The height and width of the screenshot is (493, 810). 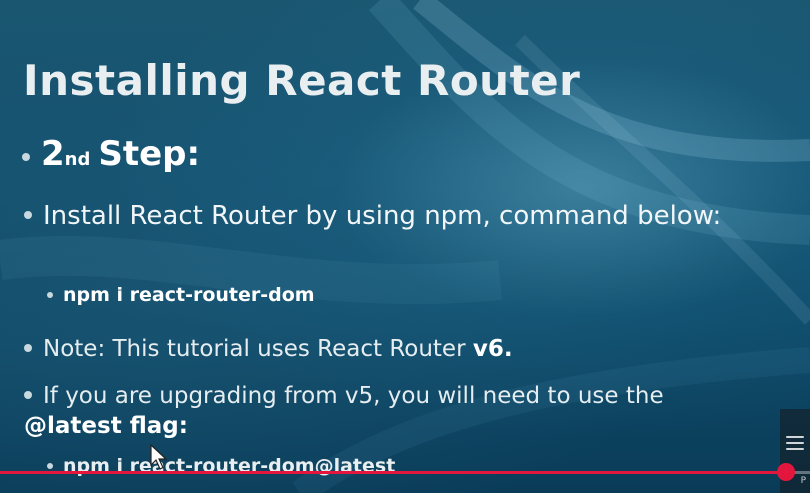 I want to click on step-word: Step:, so click(x=149, y=154).